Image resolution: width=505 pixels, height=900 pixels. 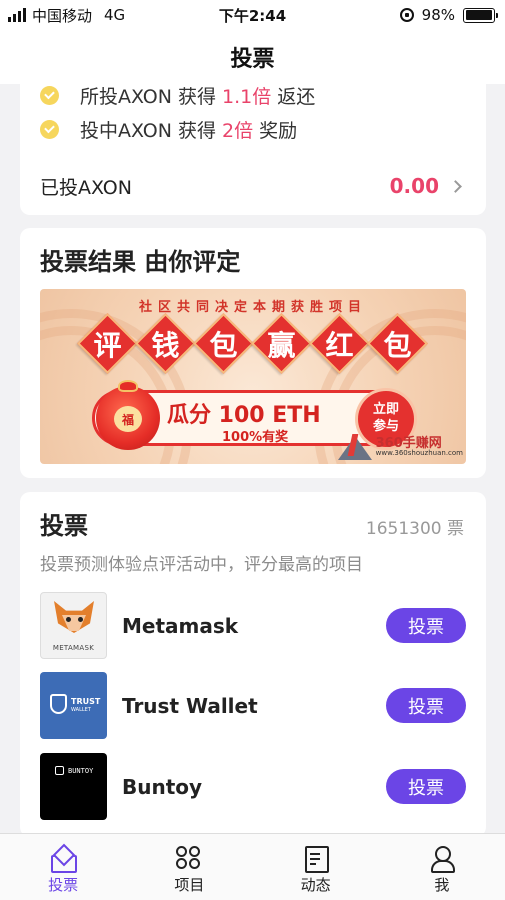 What do you see at coordinates (201, 565) in the screenshot?
I see `section-description: 投票预测体验点评活动中，评分最高的项目` at bounding box center [201, 565].